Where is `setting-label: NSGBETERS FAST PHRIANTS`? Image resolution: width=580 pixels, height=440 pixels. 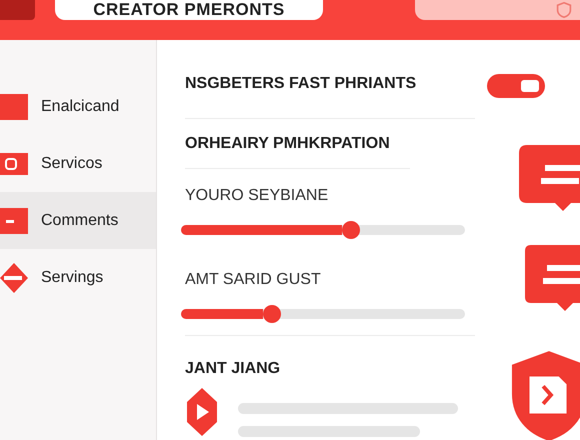
setting-label: NSGBETERS FAST PHRIANTS is located at coordinates (300, 84).